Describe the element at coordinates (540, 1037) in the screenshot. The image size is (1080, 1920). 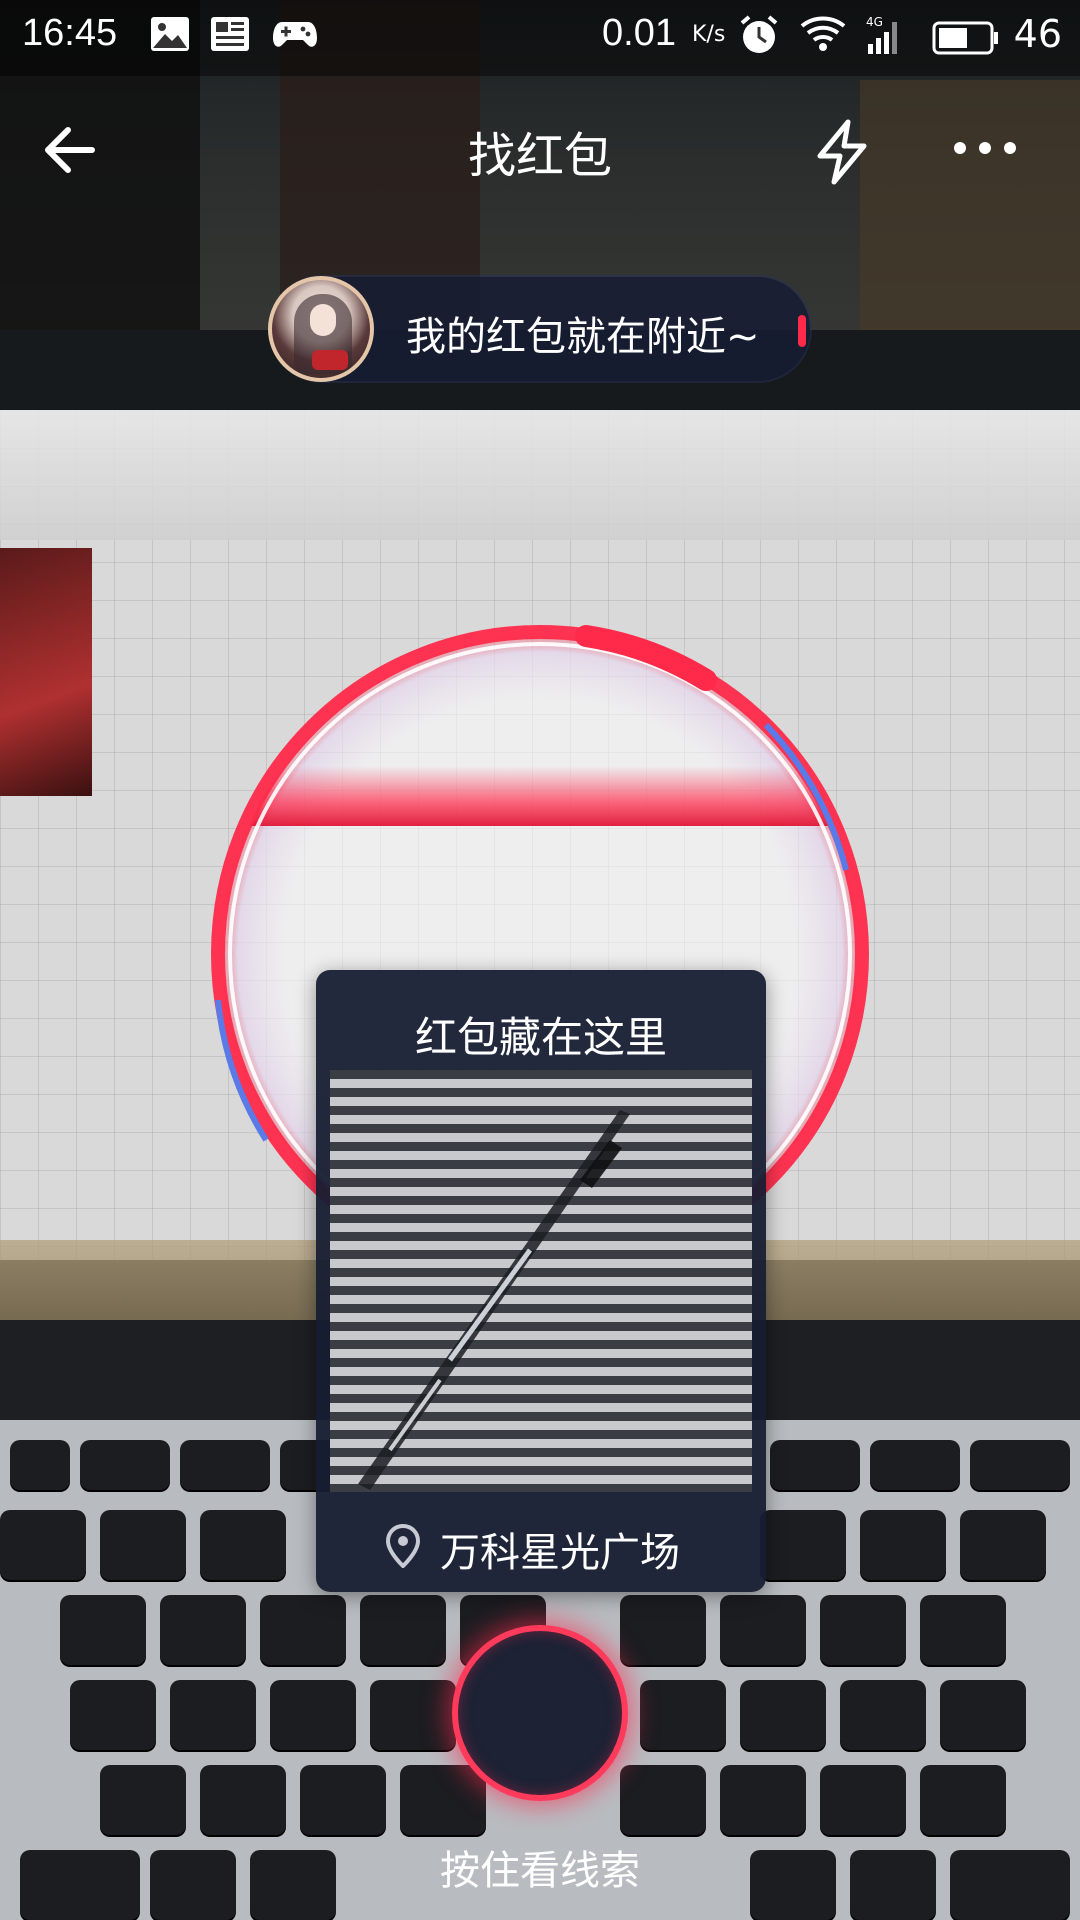
I see `clue-card-title: 红包藏在这里` at that location.